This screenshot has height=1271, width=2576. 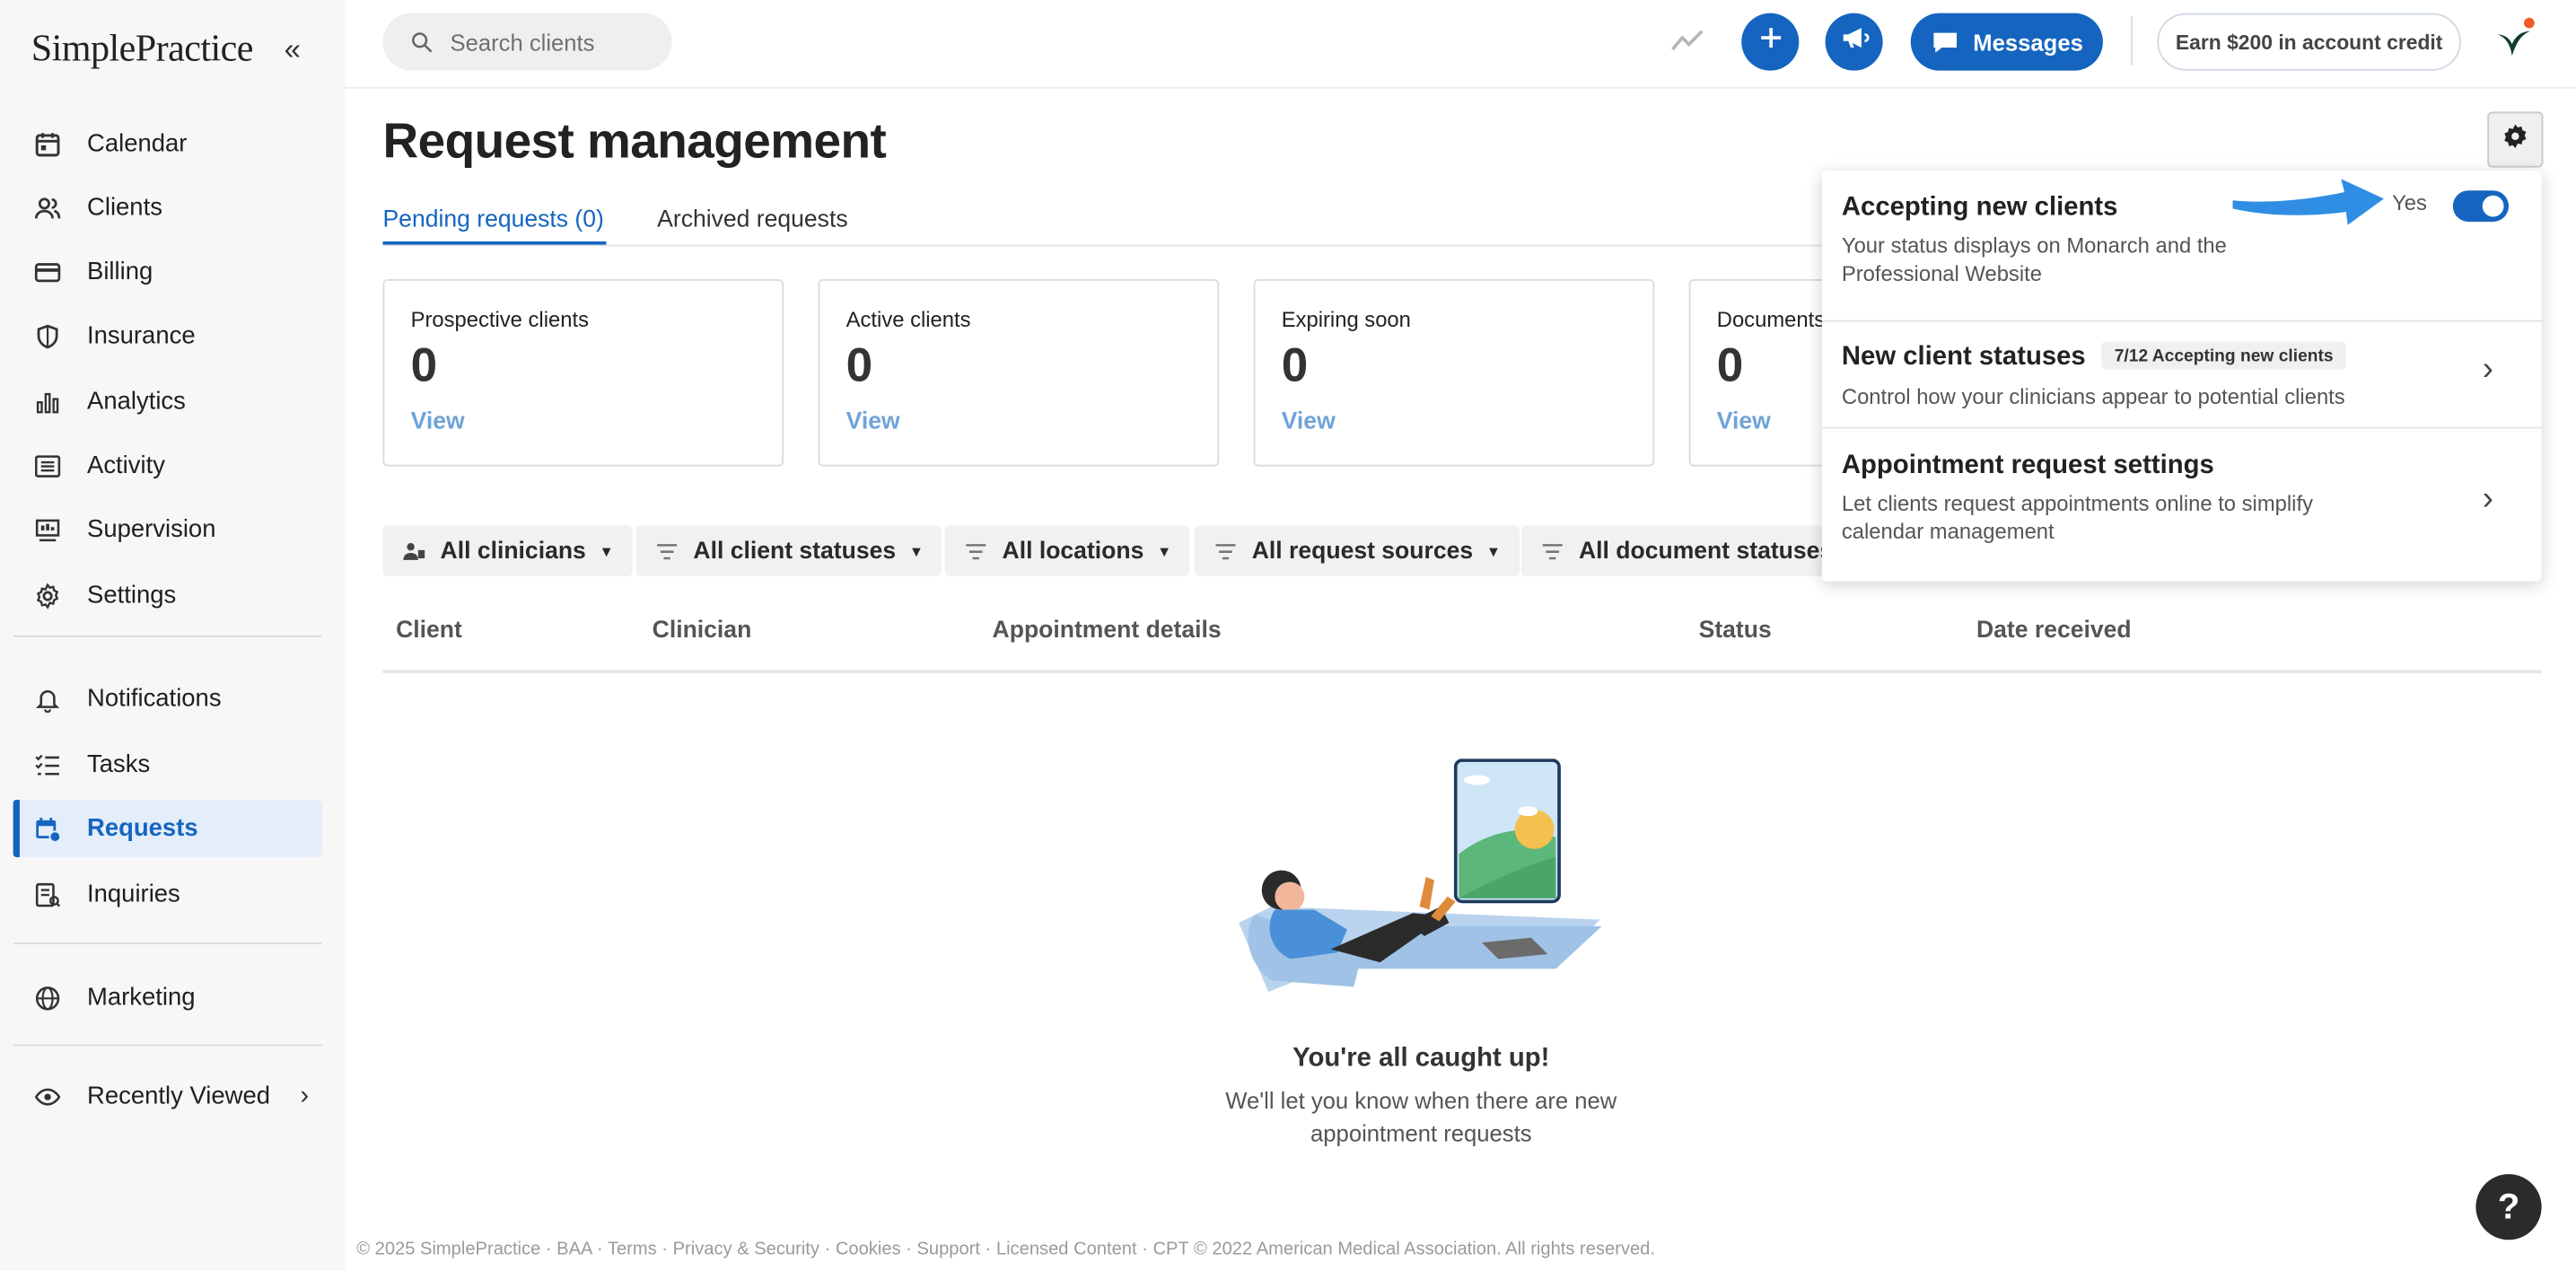 I want to click on card-prospective-clients: Prospective clients 0 View, so click(x=583, y=373).